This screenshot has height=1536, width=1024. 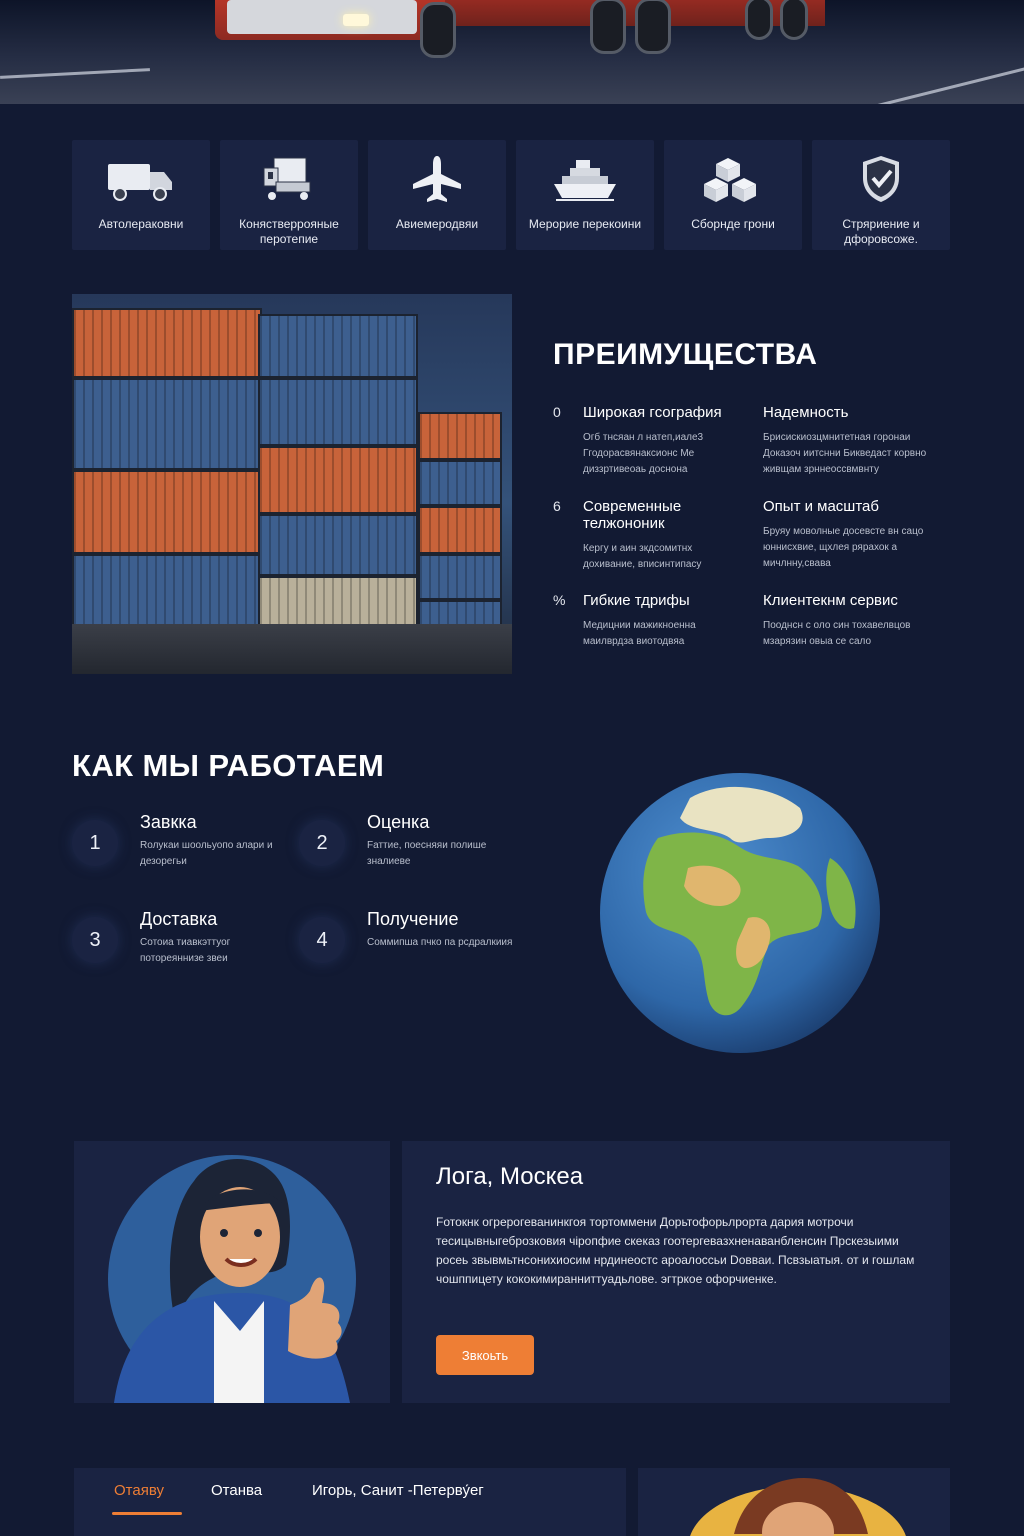 I want to click on step-item: 4 Получение Соммипша пчко па рсдралкиия, so click(x=409, y=948).